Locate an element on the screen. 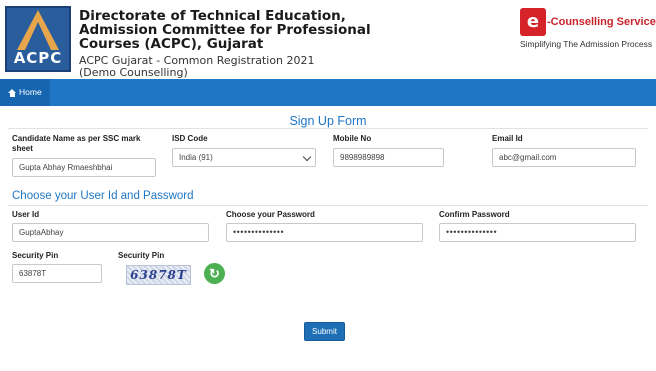 The image size is (656, 371). acpc-logo: ACPC is located at coordinates (38, 39).